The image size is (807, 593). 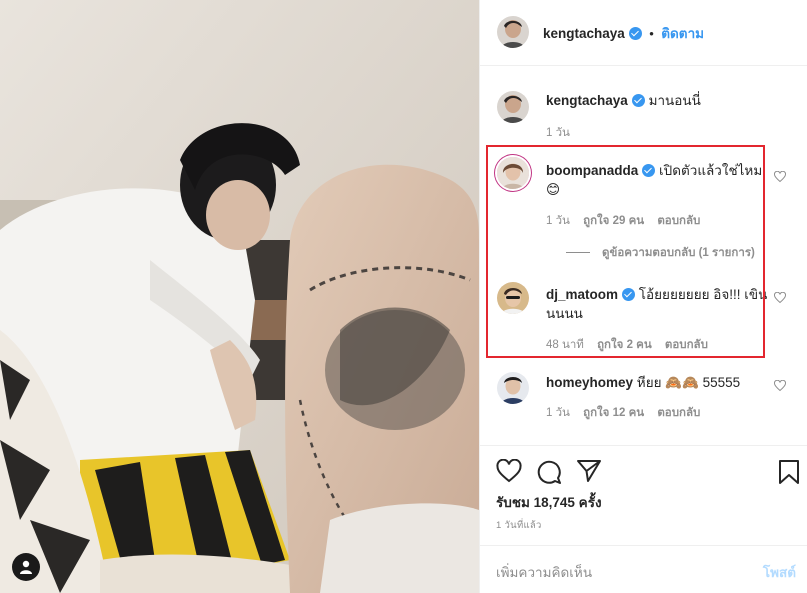 I want to click on author-avatar, so click(x=513, y=32).